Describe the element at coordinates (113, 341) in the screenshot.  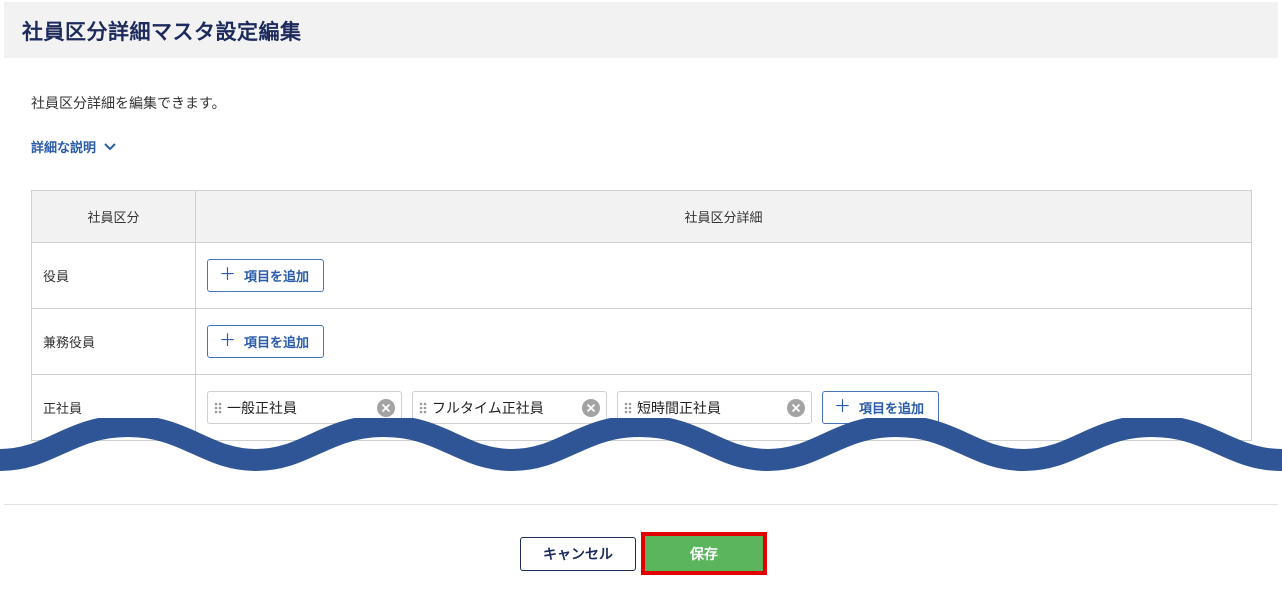
I see `employee-type-cell: 兼務役員` at that location.